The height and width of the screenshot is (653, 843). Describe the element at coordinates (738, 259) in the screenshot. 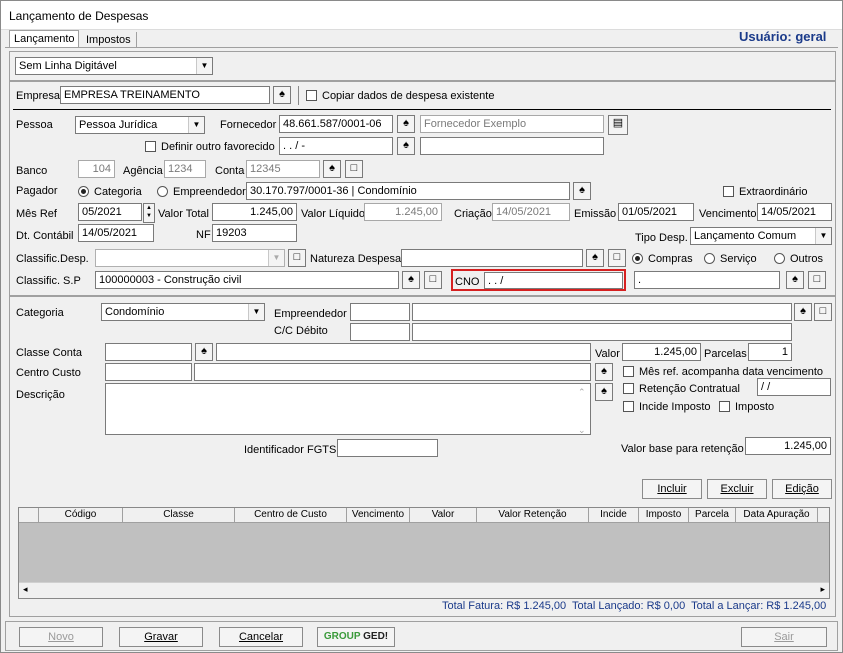

I see `natureza-servico-label: Serviço` at that location.